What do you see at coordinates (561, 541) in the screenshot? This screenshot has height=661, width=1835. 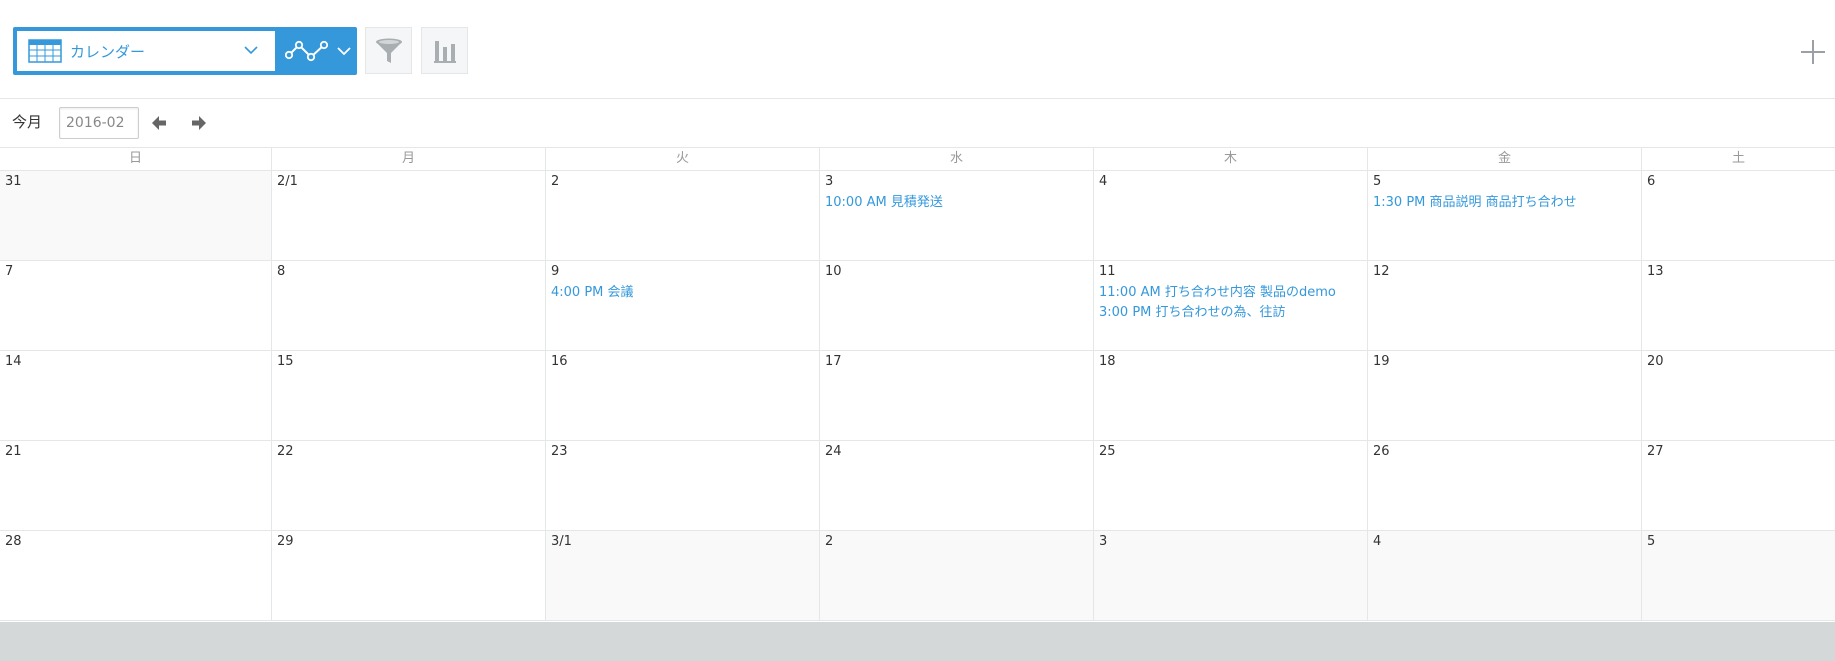 I see `day-number: 3/1` at bounding box center [561, 541].